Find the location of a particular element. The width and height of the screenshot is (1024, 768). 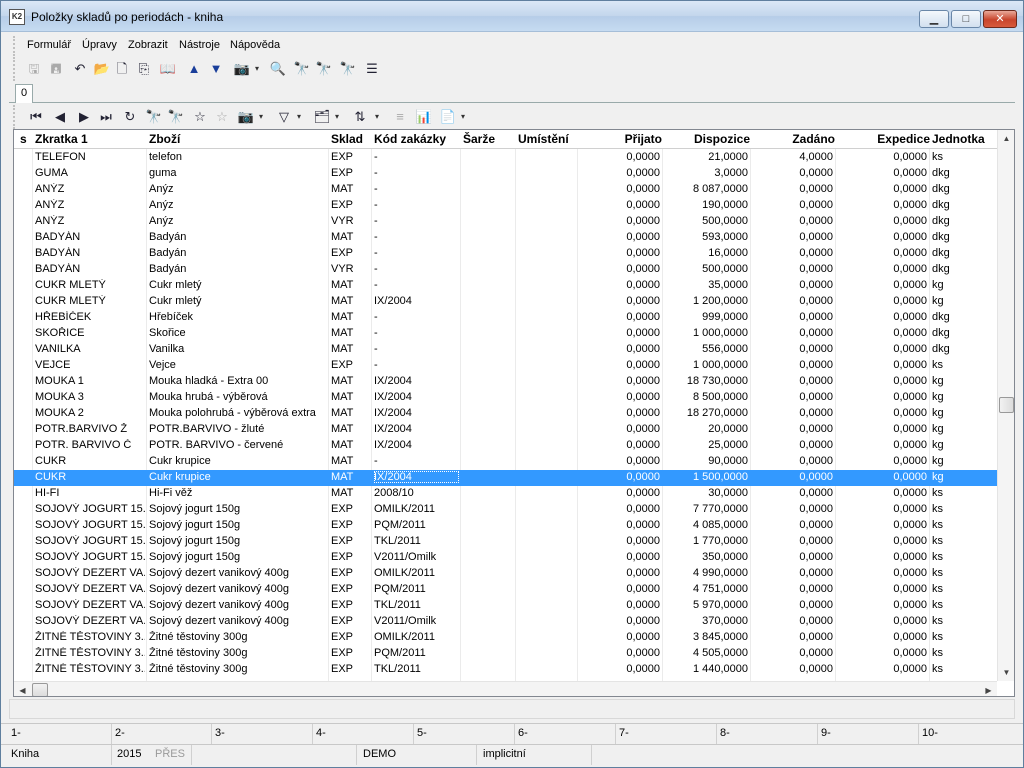

prev-record-icon: ◀ is located at coordinates (60, 117).